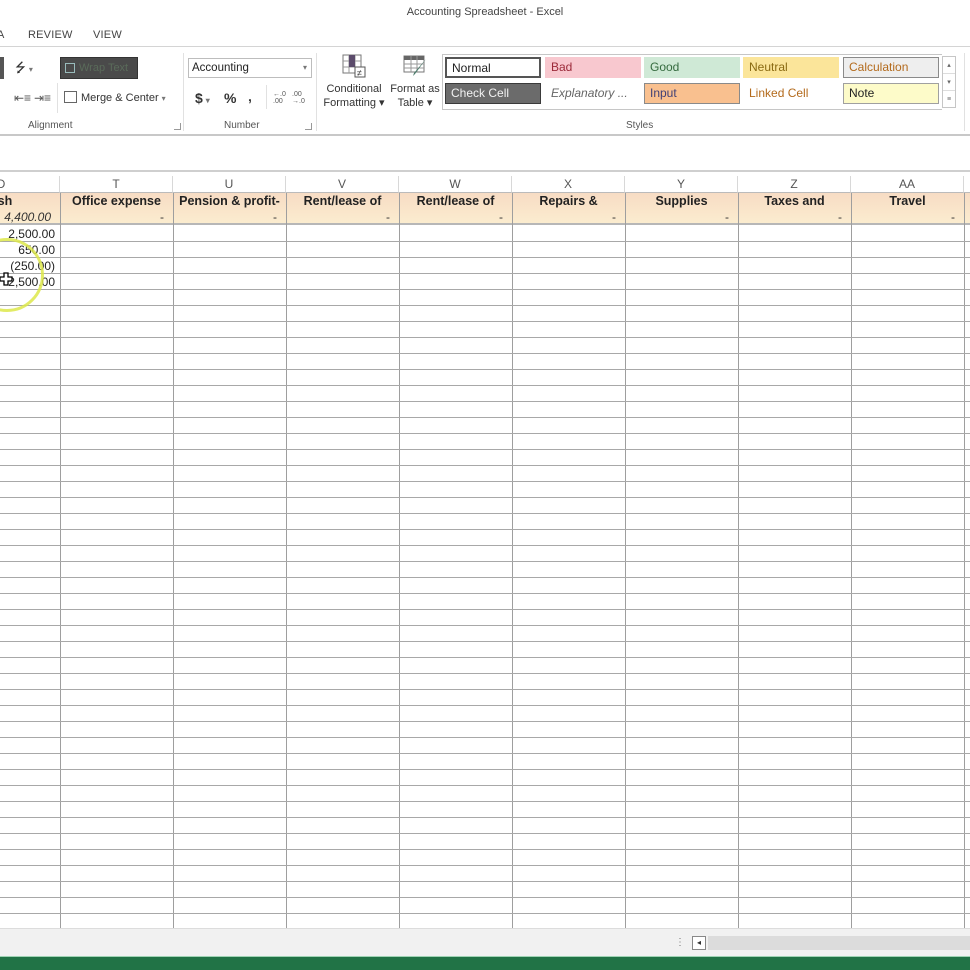 The height and width of the screenshot is (970, 970). Describe the element at coordinates (2, 35) in the screenshot. I see `tab-data: A` at that location.